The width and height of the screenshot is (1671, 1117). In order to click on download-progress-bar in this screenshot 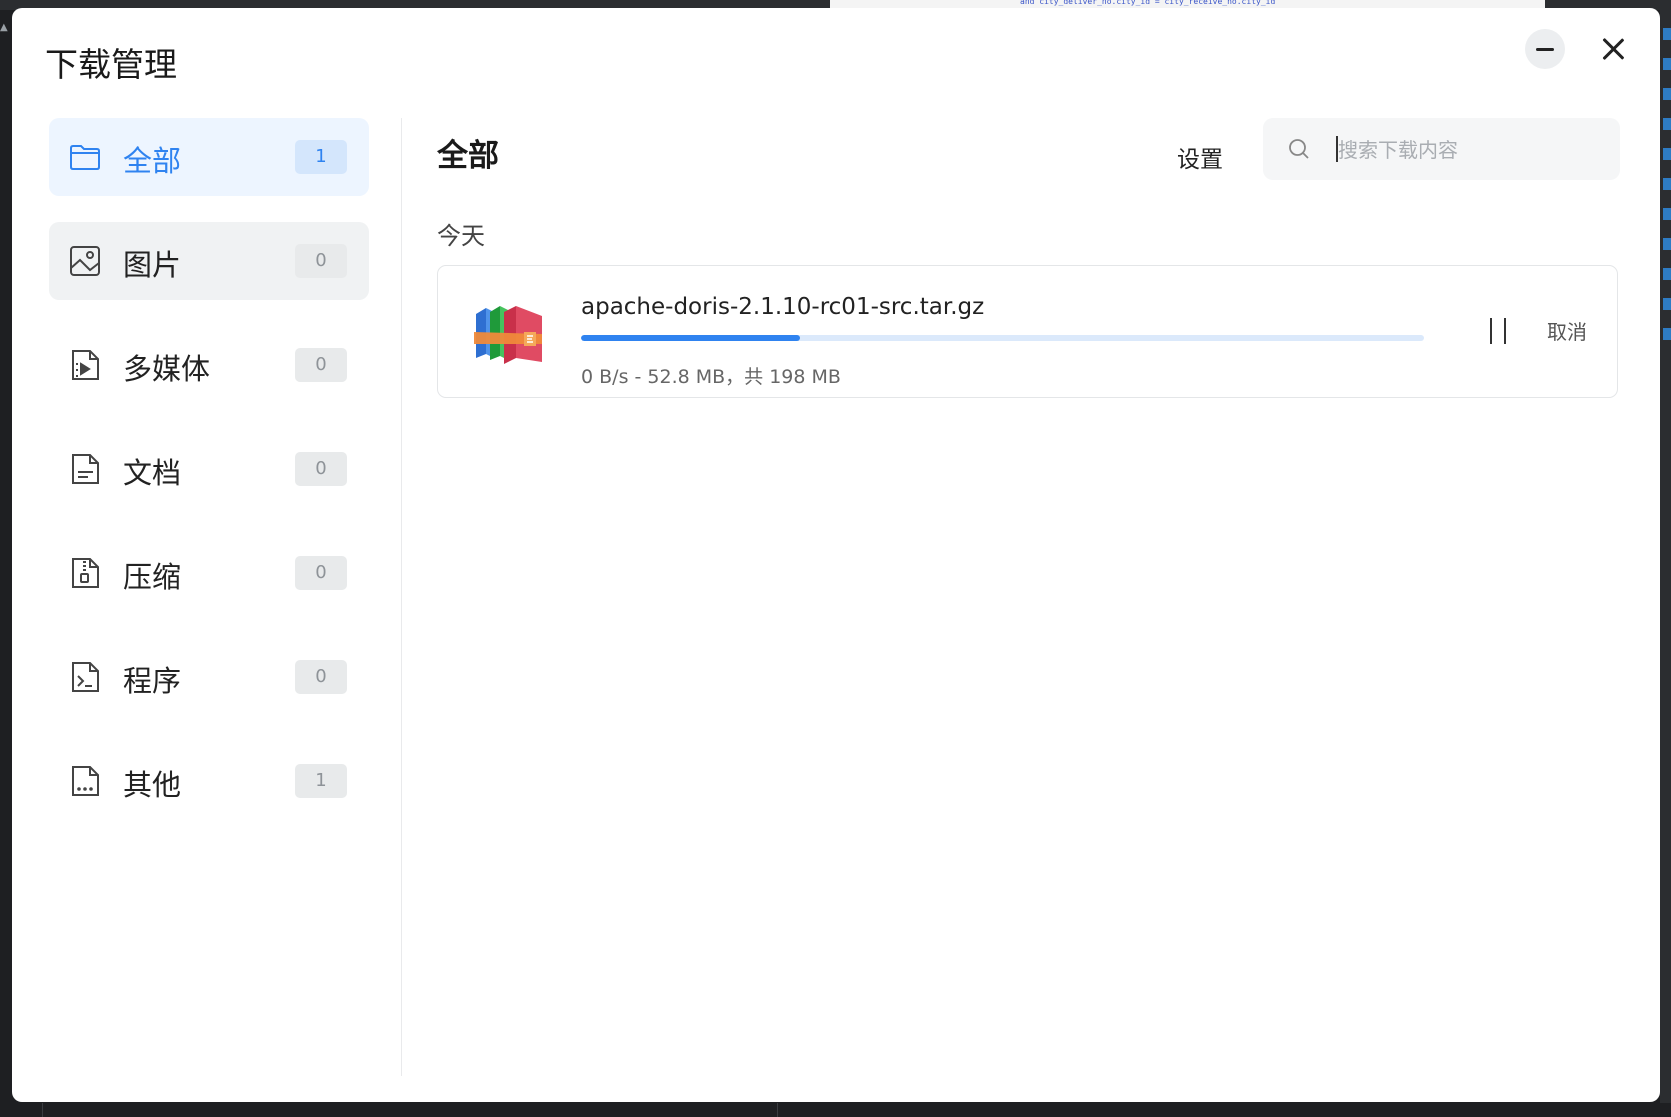, I will do `click(1002, 338)`.